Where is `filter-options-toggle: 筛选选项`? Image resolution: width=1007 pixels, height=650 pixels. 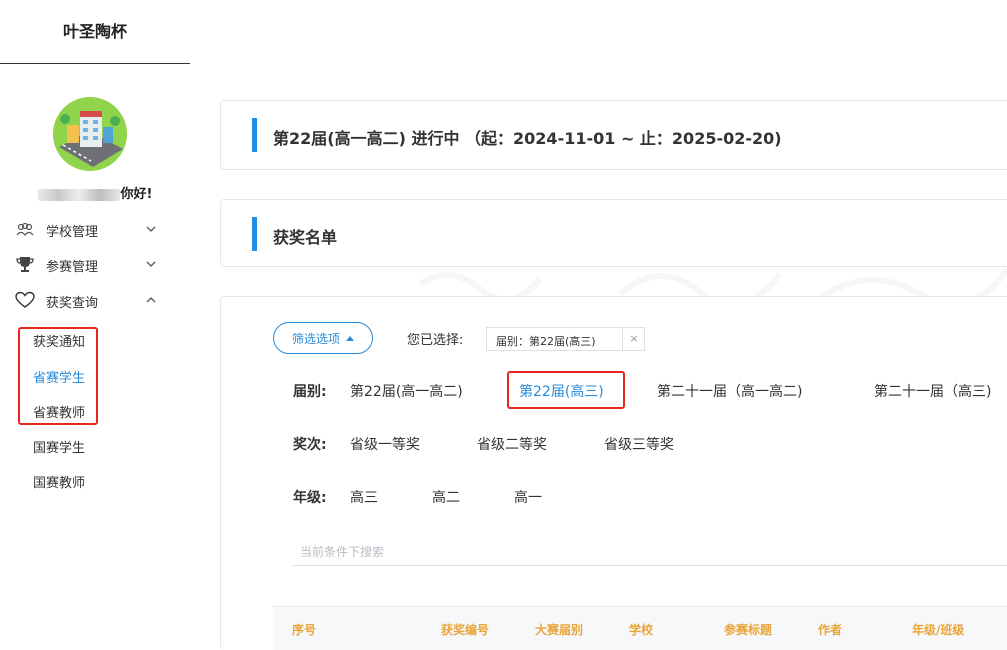 filter-options-toggle: 筛选选项 is located at coordinates (323, 338).